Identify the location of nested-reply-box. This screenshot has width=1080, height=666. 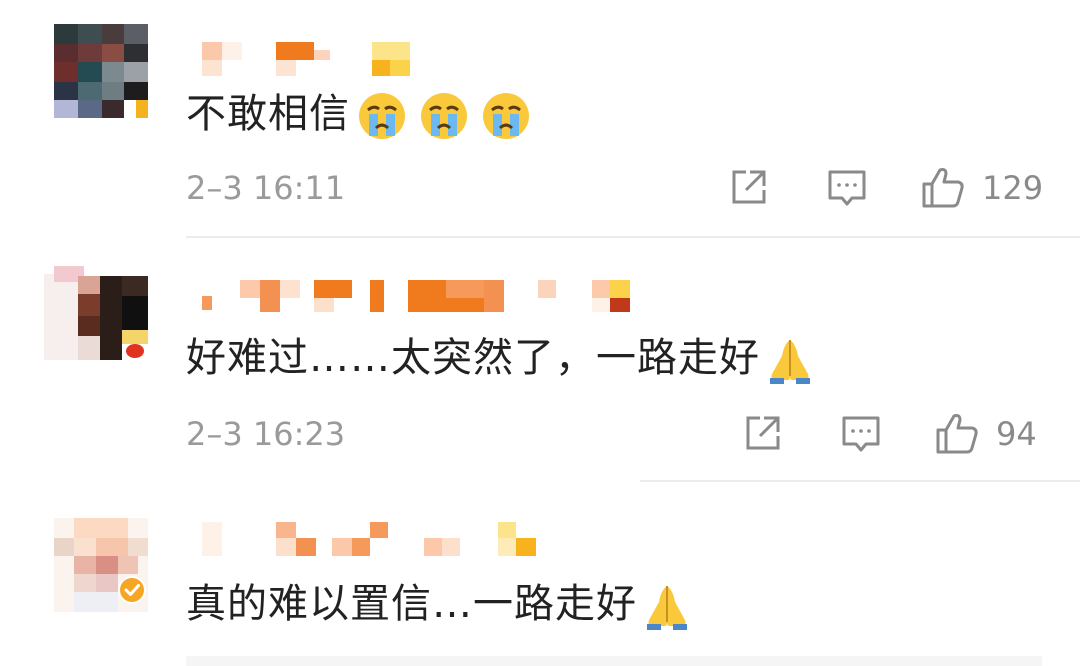
(614, 661).